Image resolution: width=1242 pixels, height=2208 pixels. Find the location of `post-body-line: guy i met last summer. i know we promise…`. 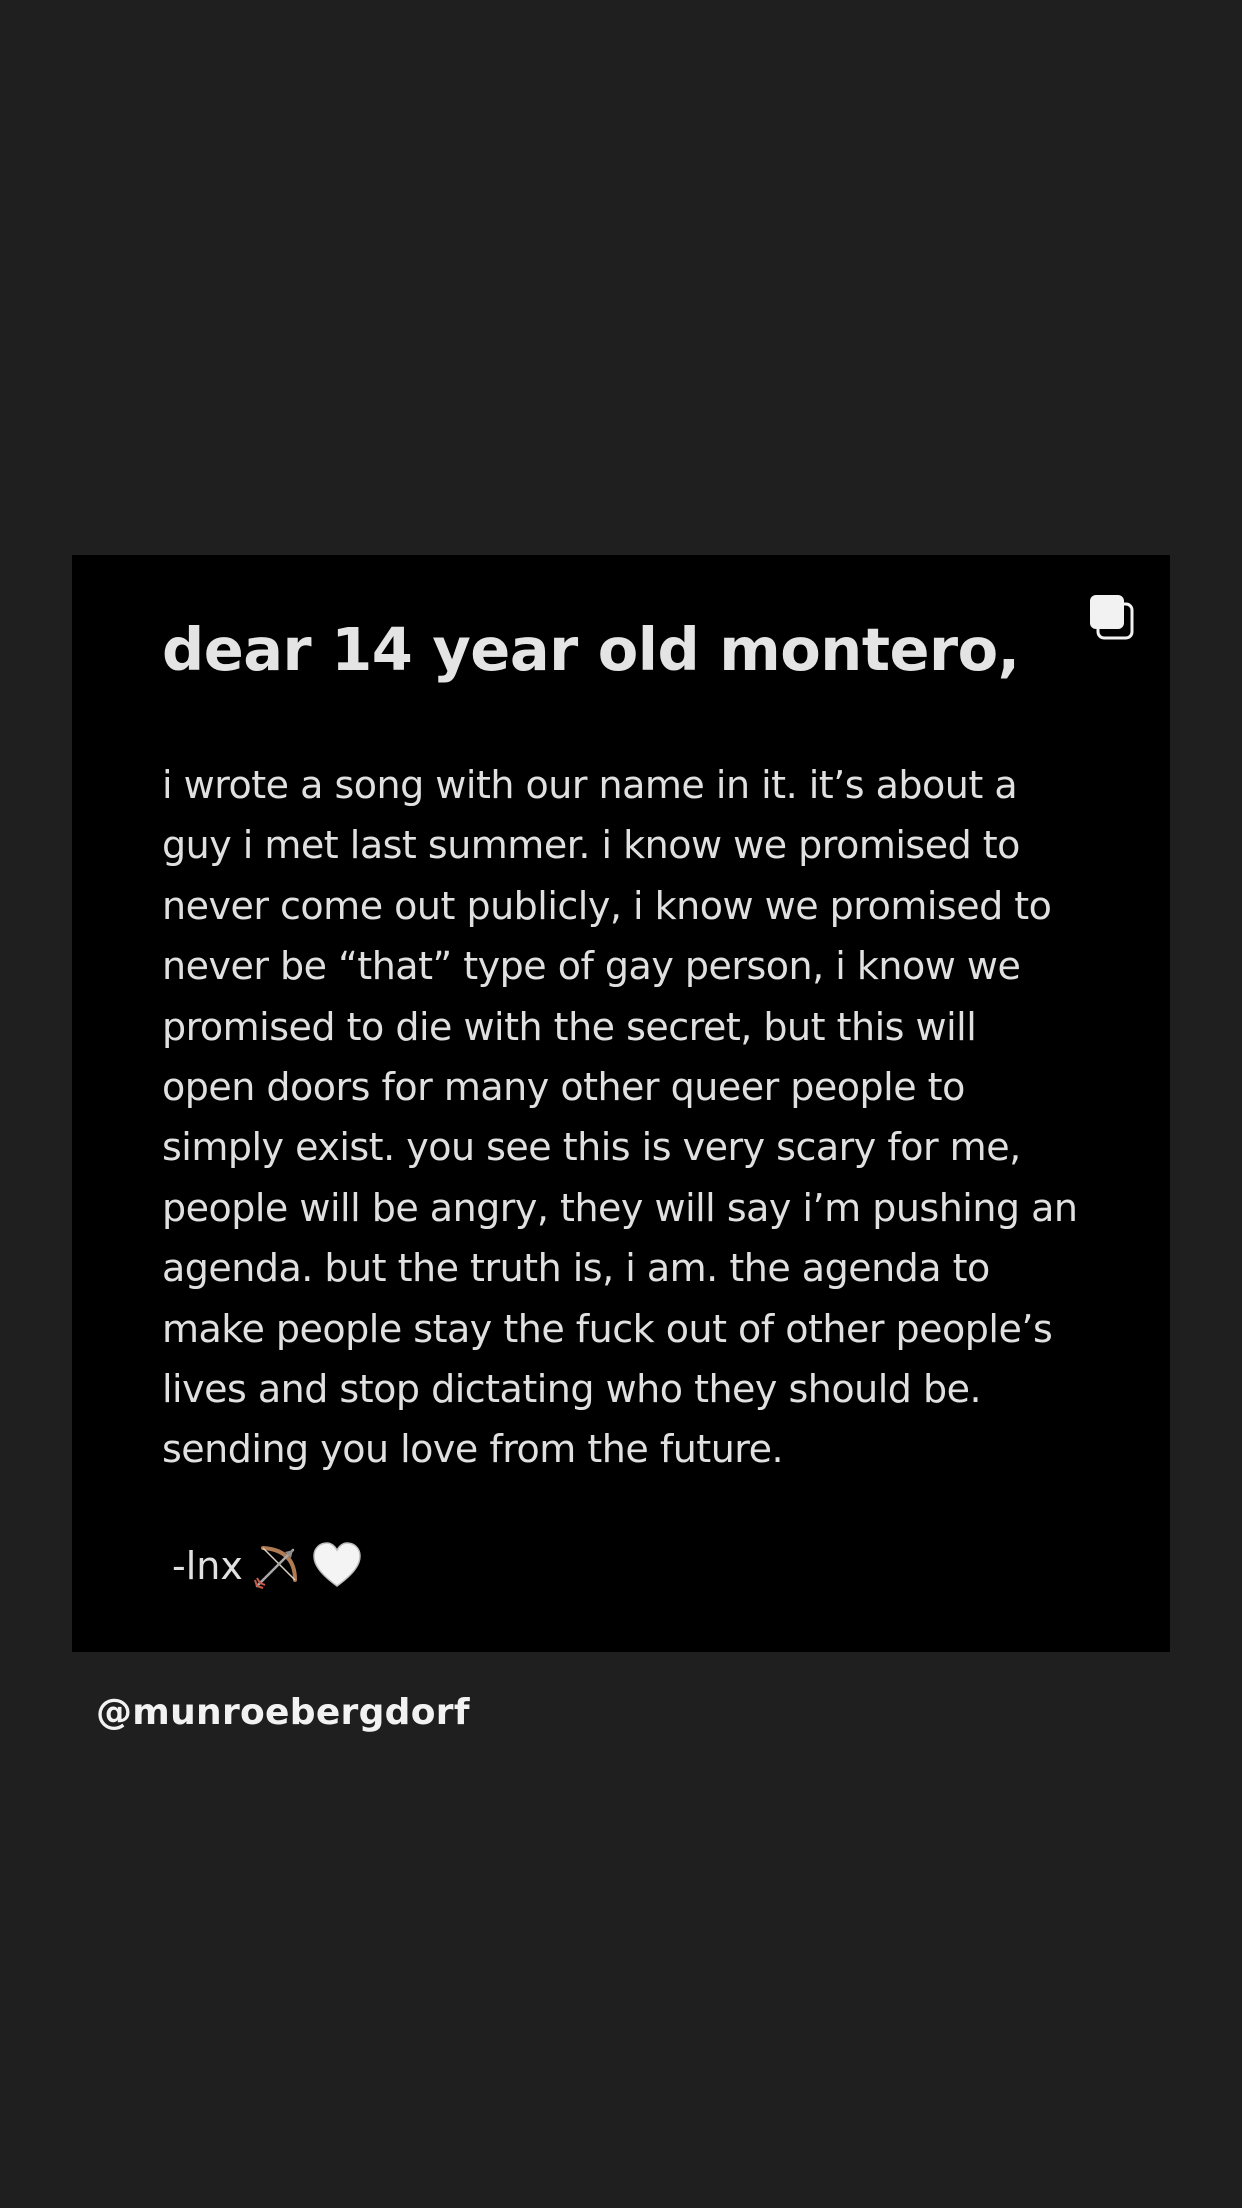

post-body-line: guy i met last summer. i know we promise… is located at coordinates (591, 845).